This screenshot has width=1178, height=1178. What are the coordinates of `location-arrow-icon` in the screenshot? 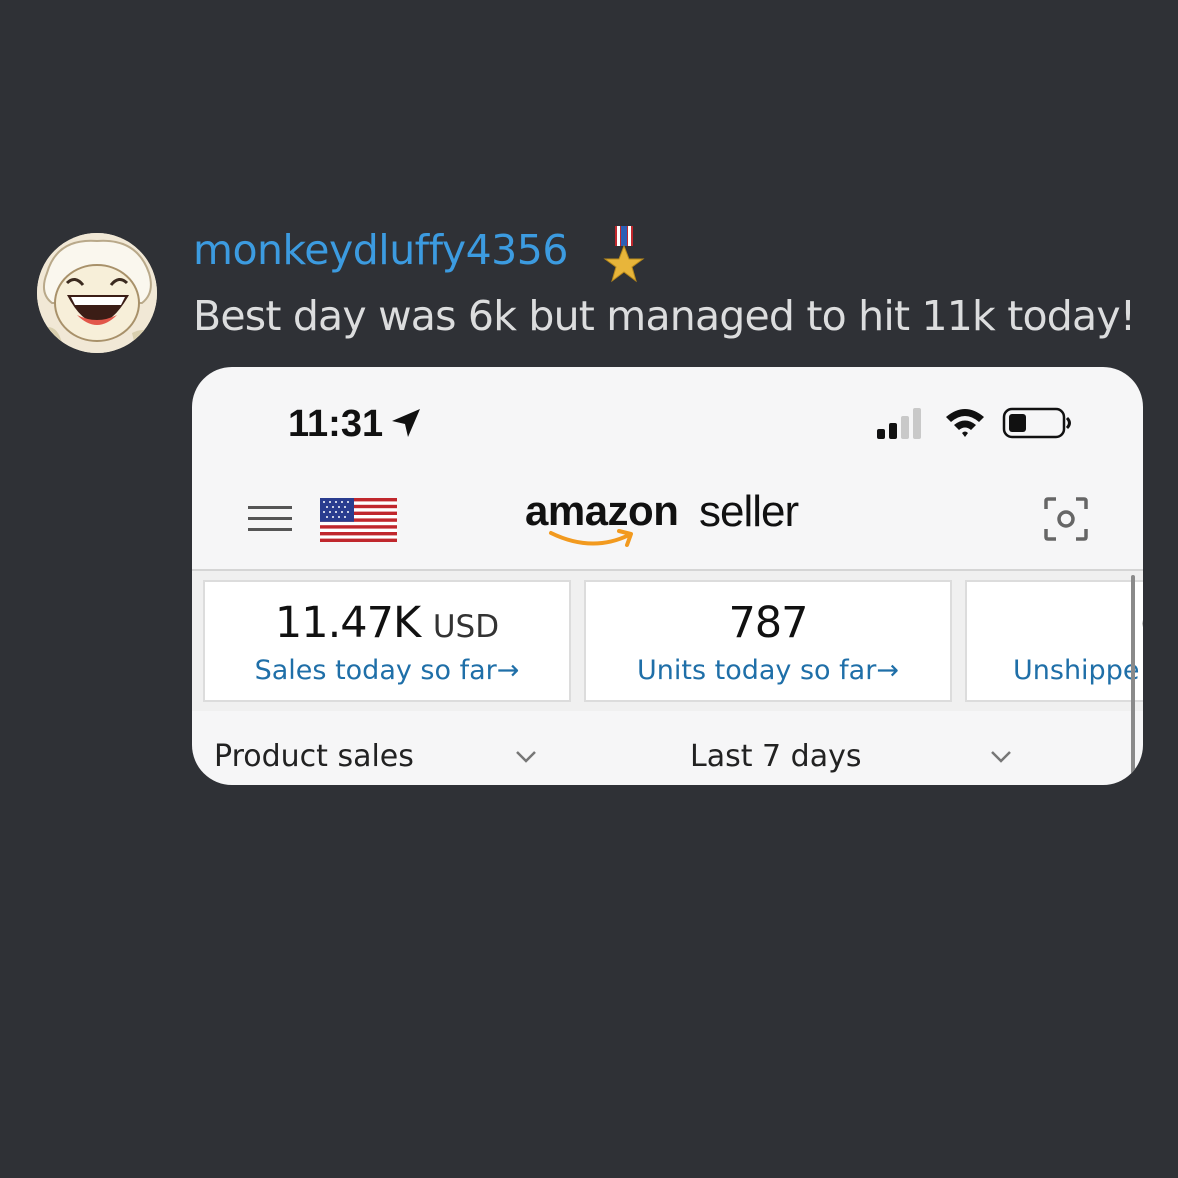 It's located at (406, 423).